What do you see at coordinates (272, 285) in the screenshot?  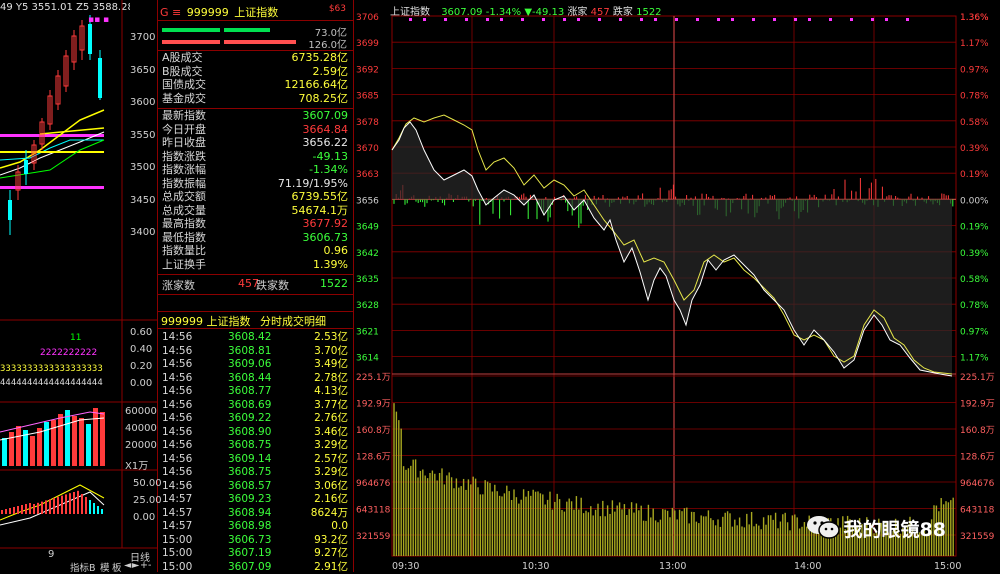 I see `down-label: 跌家数` at bounding box center [272, 285].